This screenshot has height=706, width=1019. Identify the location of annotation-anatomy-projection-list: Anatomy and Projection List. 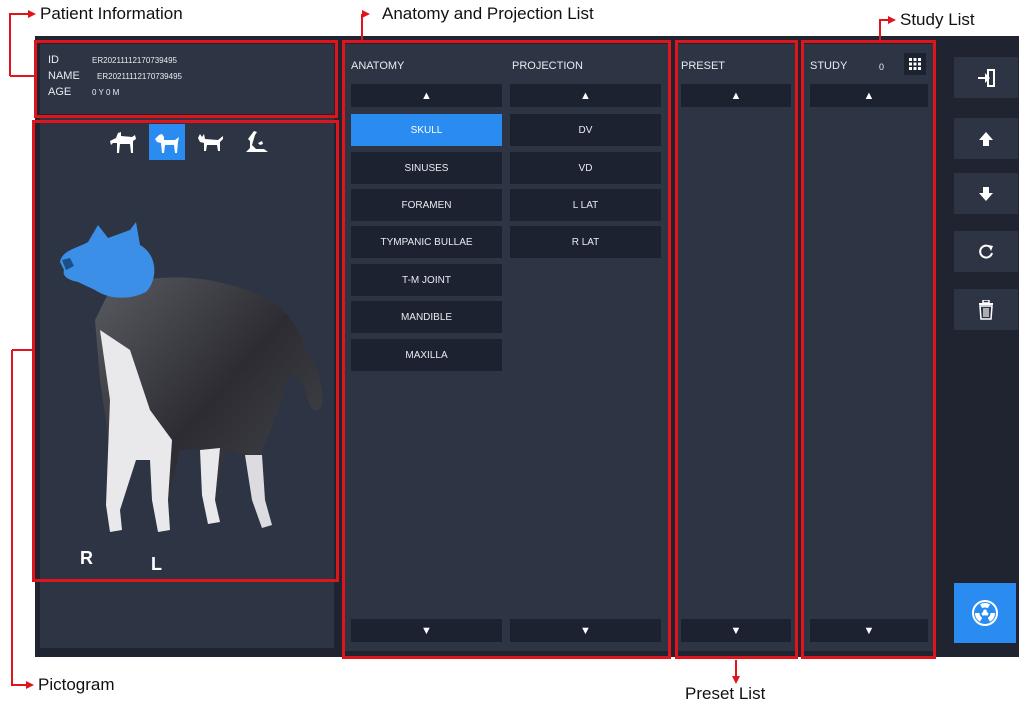
(488, 13).